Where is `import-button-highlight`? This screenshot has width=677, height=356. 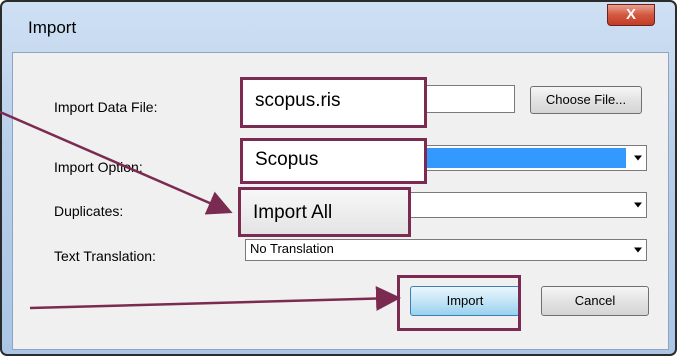
import-button-highlight is located at coordinates (459, 303).